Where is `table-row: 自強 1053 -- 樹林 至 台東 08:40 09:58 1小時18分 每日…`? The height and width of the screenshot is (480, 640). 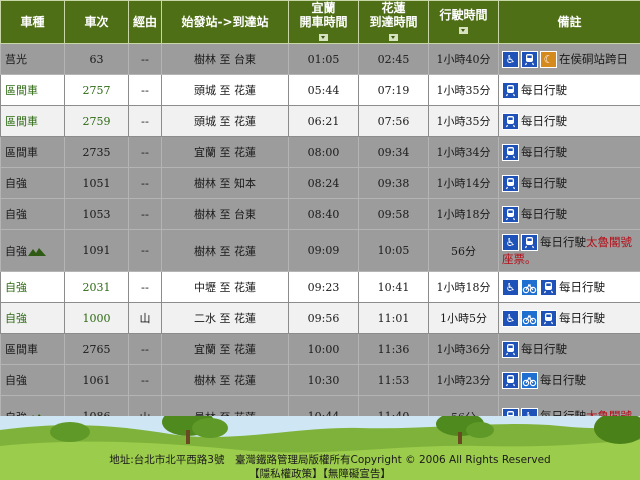
table-row: 自強 1053 -- 樹林 至 台東 08:40 09:58 1小時18分 每日… is located at coordinates (320, 214).